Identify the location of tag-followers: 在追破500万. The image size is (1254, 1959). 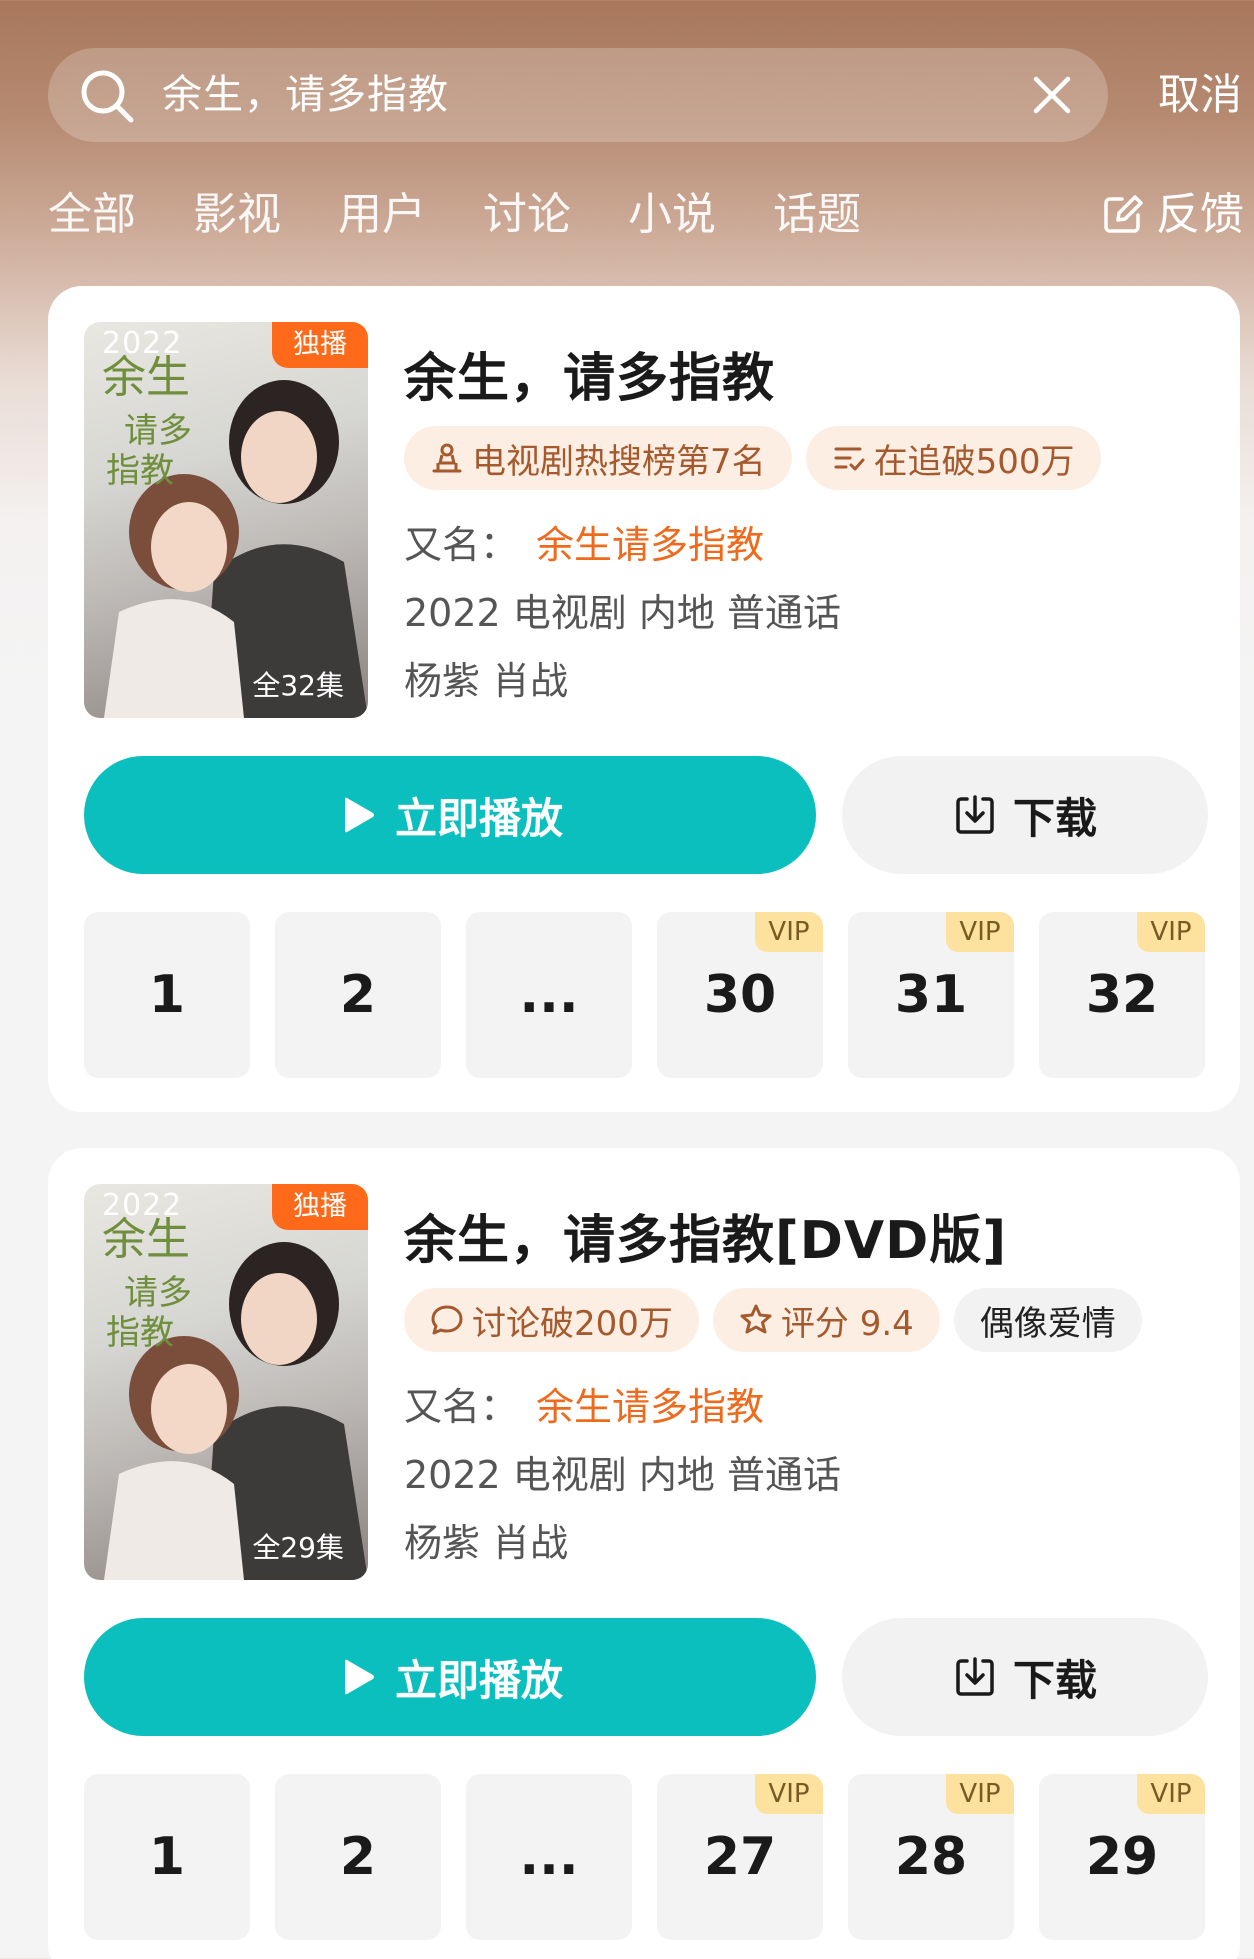
(953, 458).